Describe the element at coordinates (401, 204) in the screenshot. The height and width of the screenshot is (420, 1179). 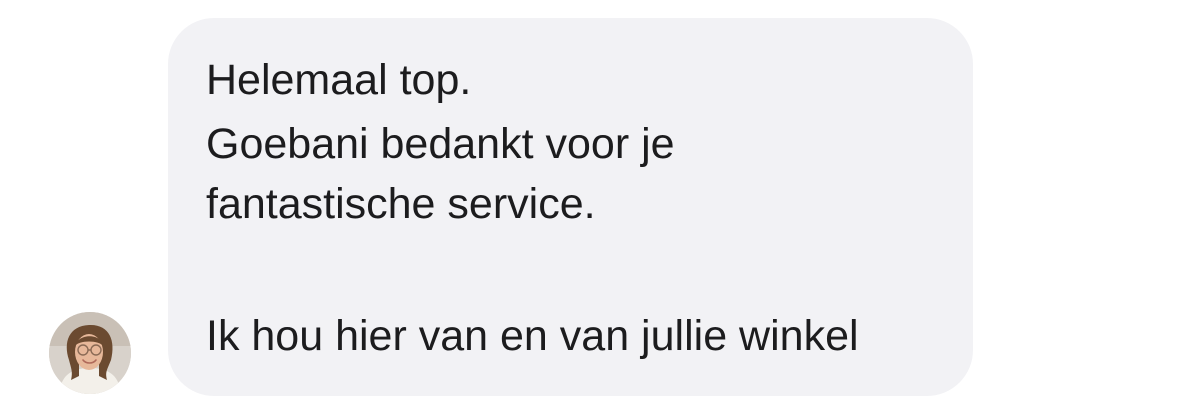
I see `message-line: fantastische service.` at that location.